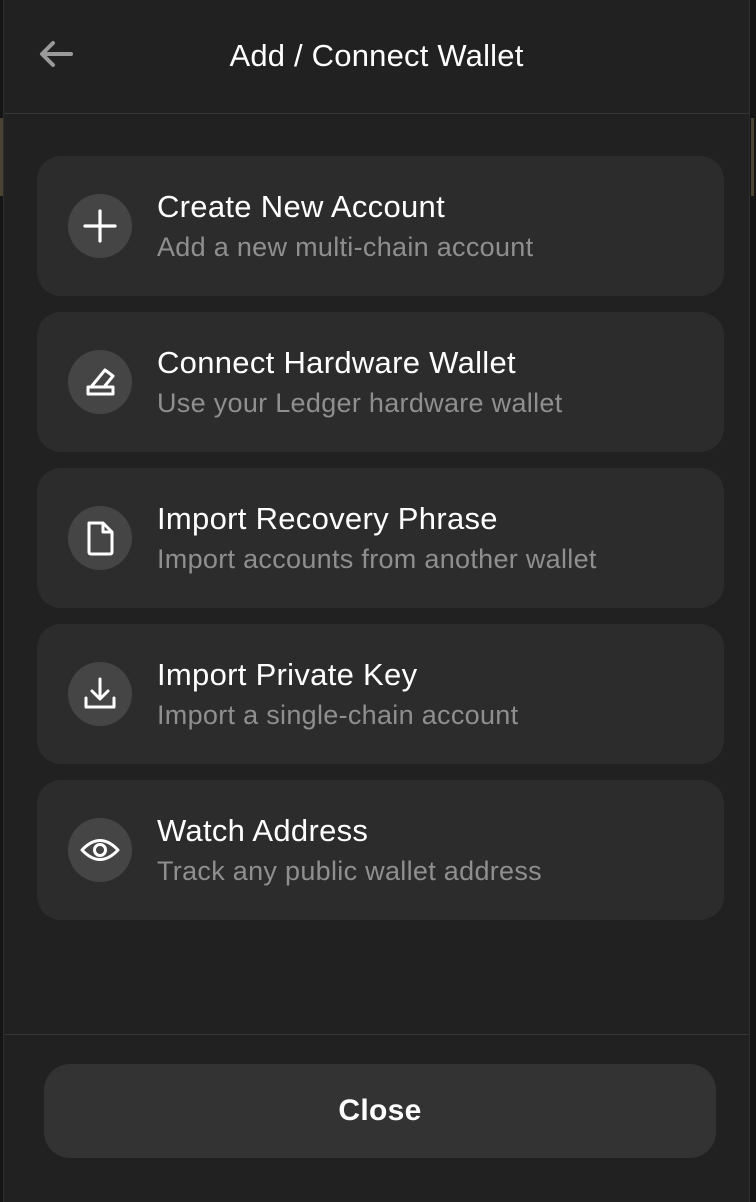 This screenshot has height=1202, width=756. What do you see at coordinates (752, 157) in the screenshot?
I see `right-edge-accent` at bounding box center [752, 157].